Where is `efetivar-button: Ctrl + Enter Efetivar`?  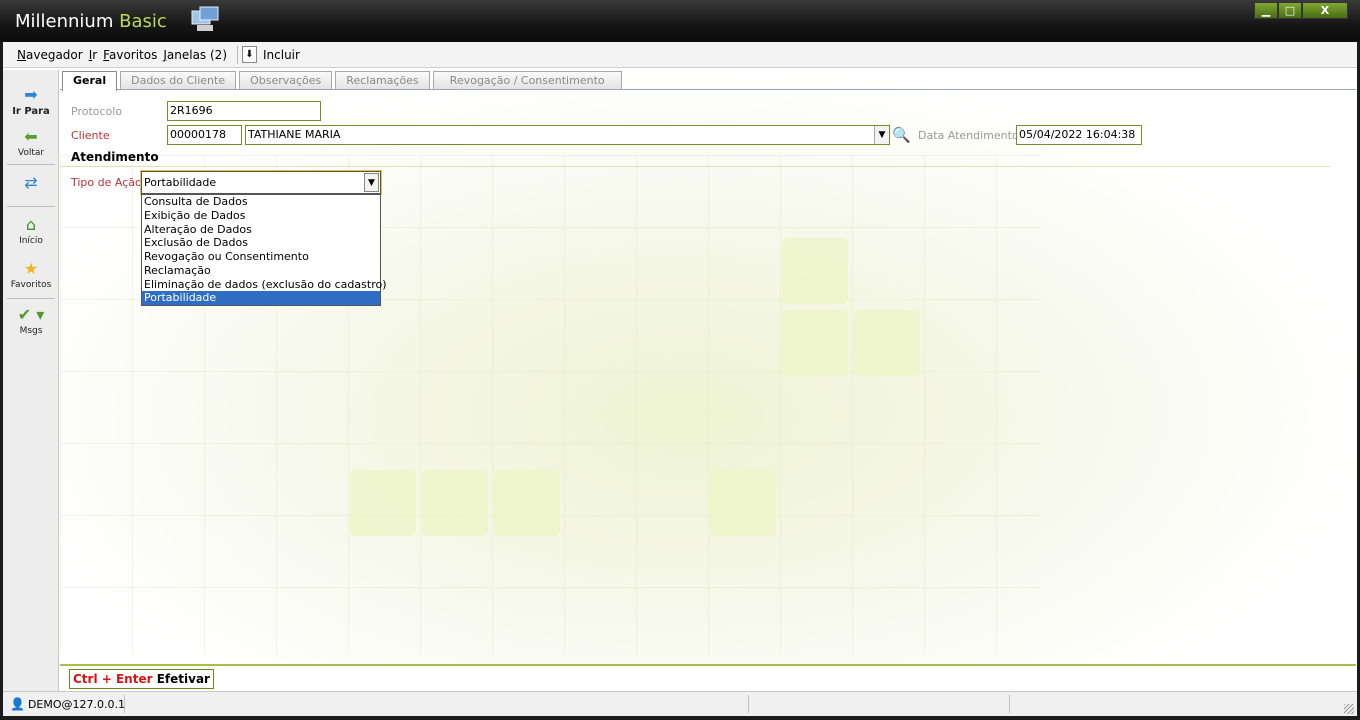 efetivar-button: Ctrl + Enter Efetivar is located at coordinates (141, 679).